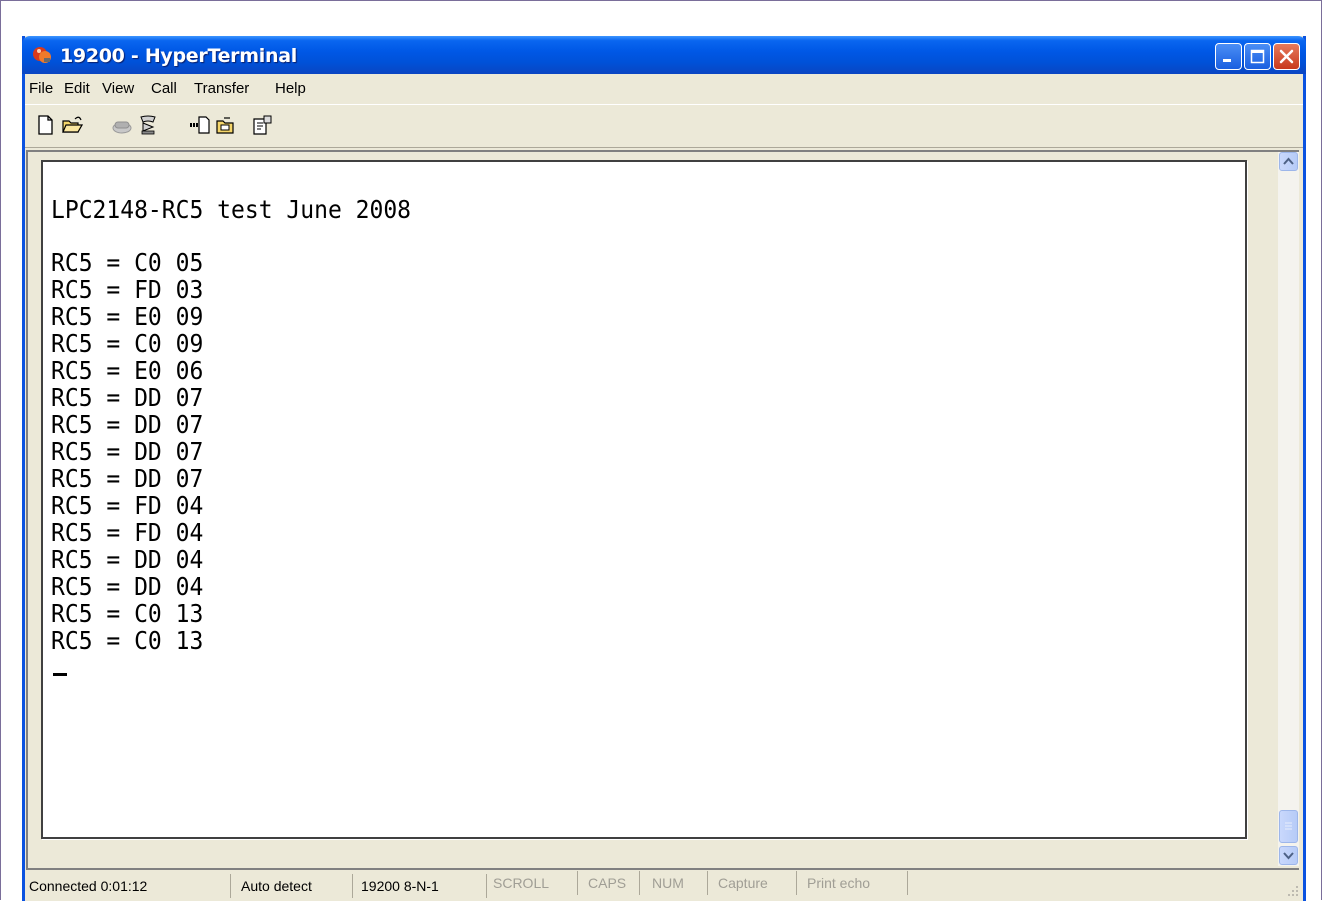 The height and width of the screenshot is (901, 1322). I want to click on send-icon, so click(200, 125).